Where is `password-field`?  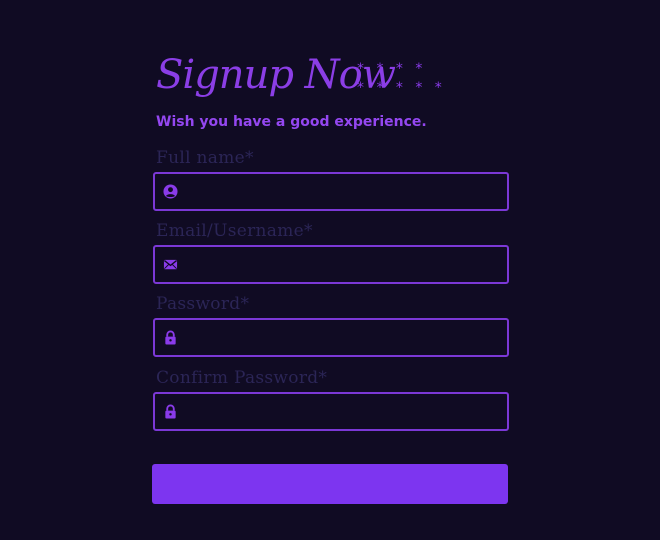 password-field is located at coordinates (331, 337).